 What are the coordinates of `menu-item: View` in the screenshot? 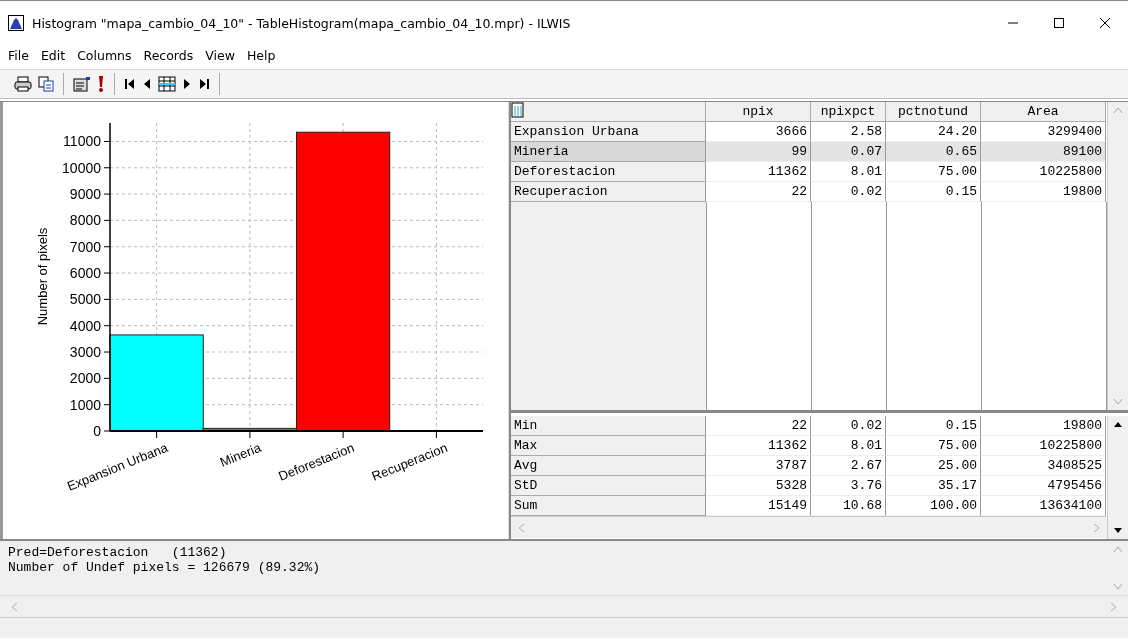 It's located at (220, 55).